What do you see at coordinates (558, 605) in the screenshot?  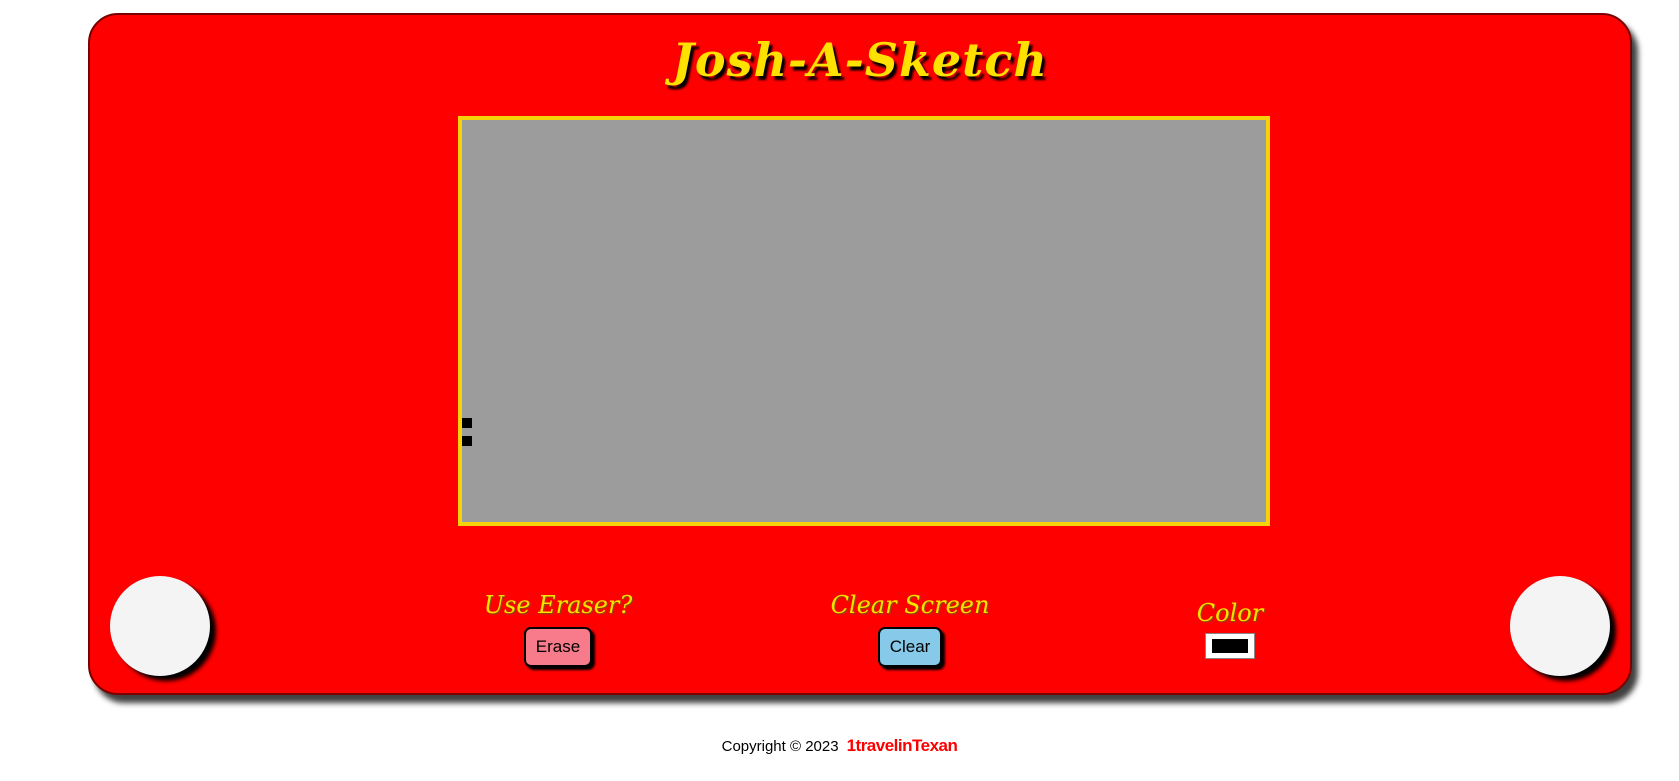 I see `eraser-label: Use Eraser?` at bounding box center [558, 605].